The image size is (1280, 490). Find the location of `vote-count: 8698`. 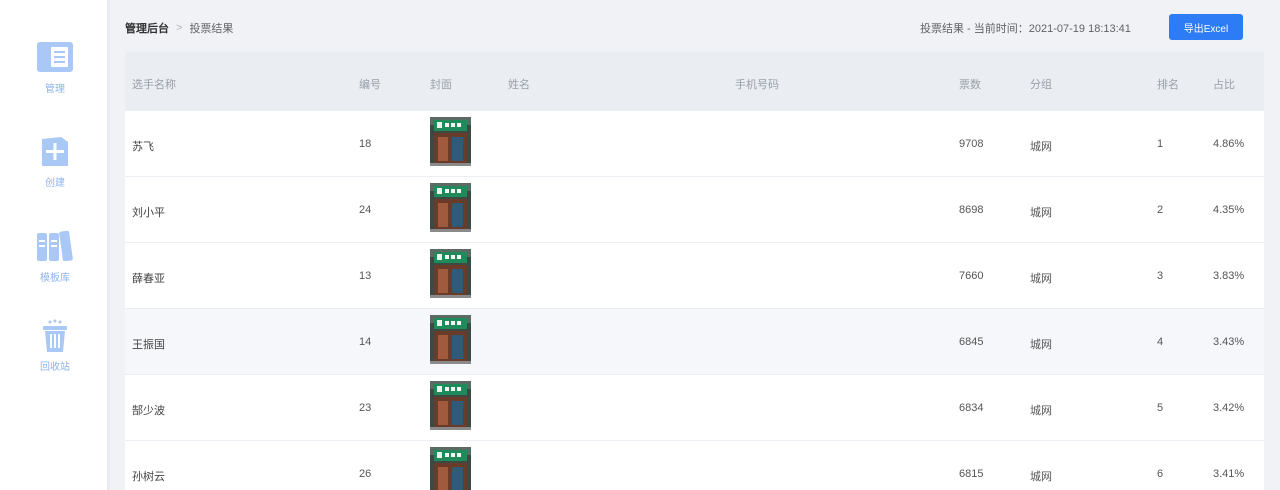

vote-count: 8698 is located at coordinates (971, 210).